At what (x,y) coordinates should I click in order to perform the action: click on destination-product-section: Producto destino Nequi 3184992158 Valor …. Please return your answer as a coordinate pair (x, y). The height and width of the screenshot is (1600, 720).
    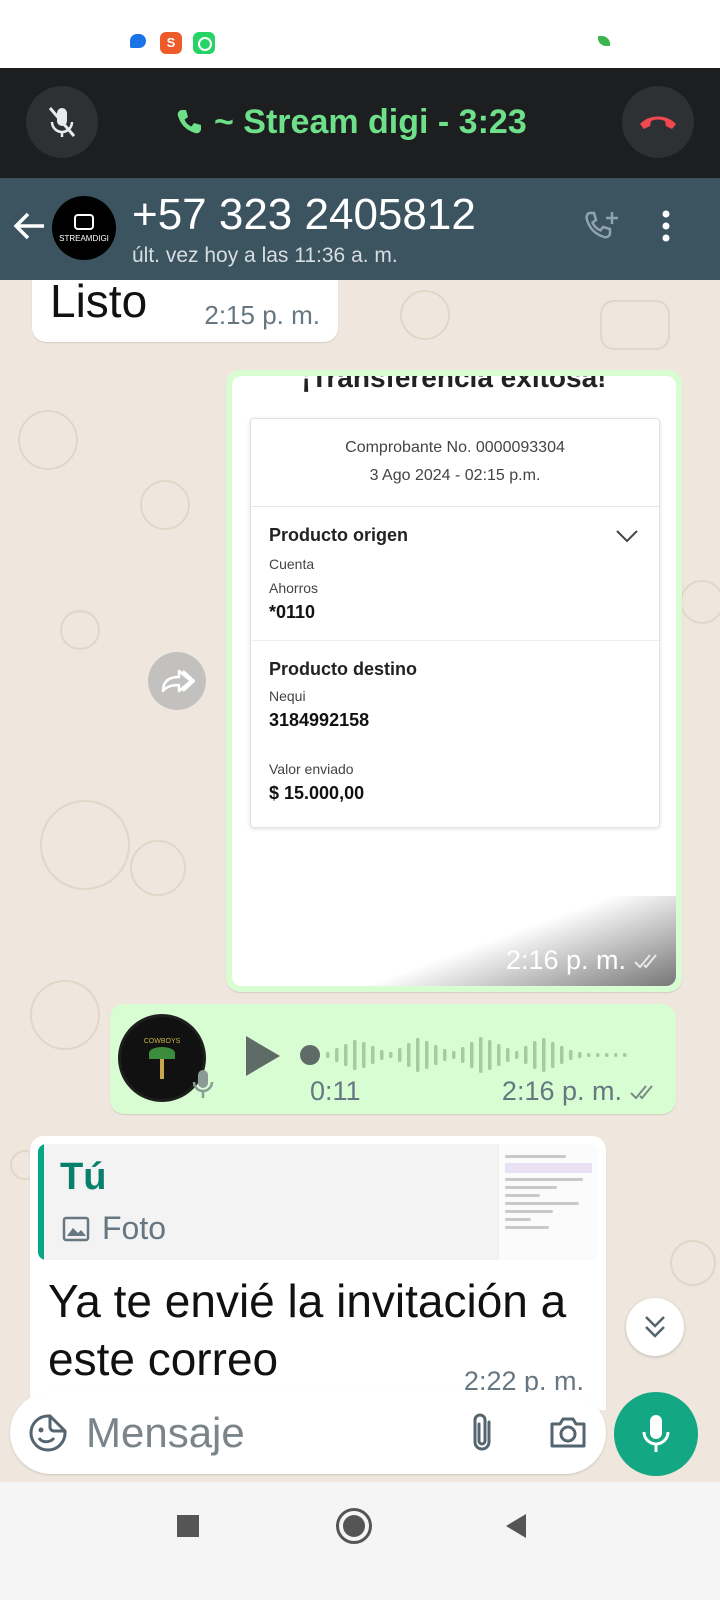
    Looking at the image, I should click on (455, 727).